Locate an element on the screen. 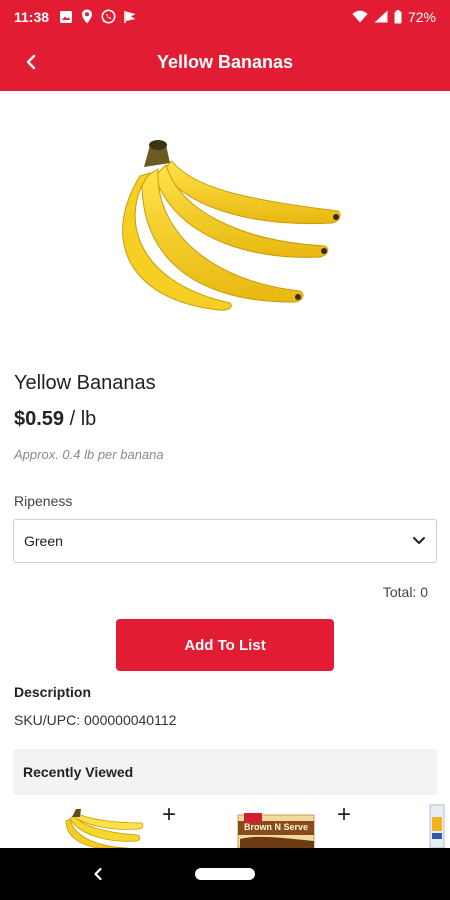 The image size is (450, 900). banana-thumbnail is located at coordinates (104, 828).